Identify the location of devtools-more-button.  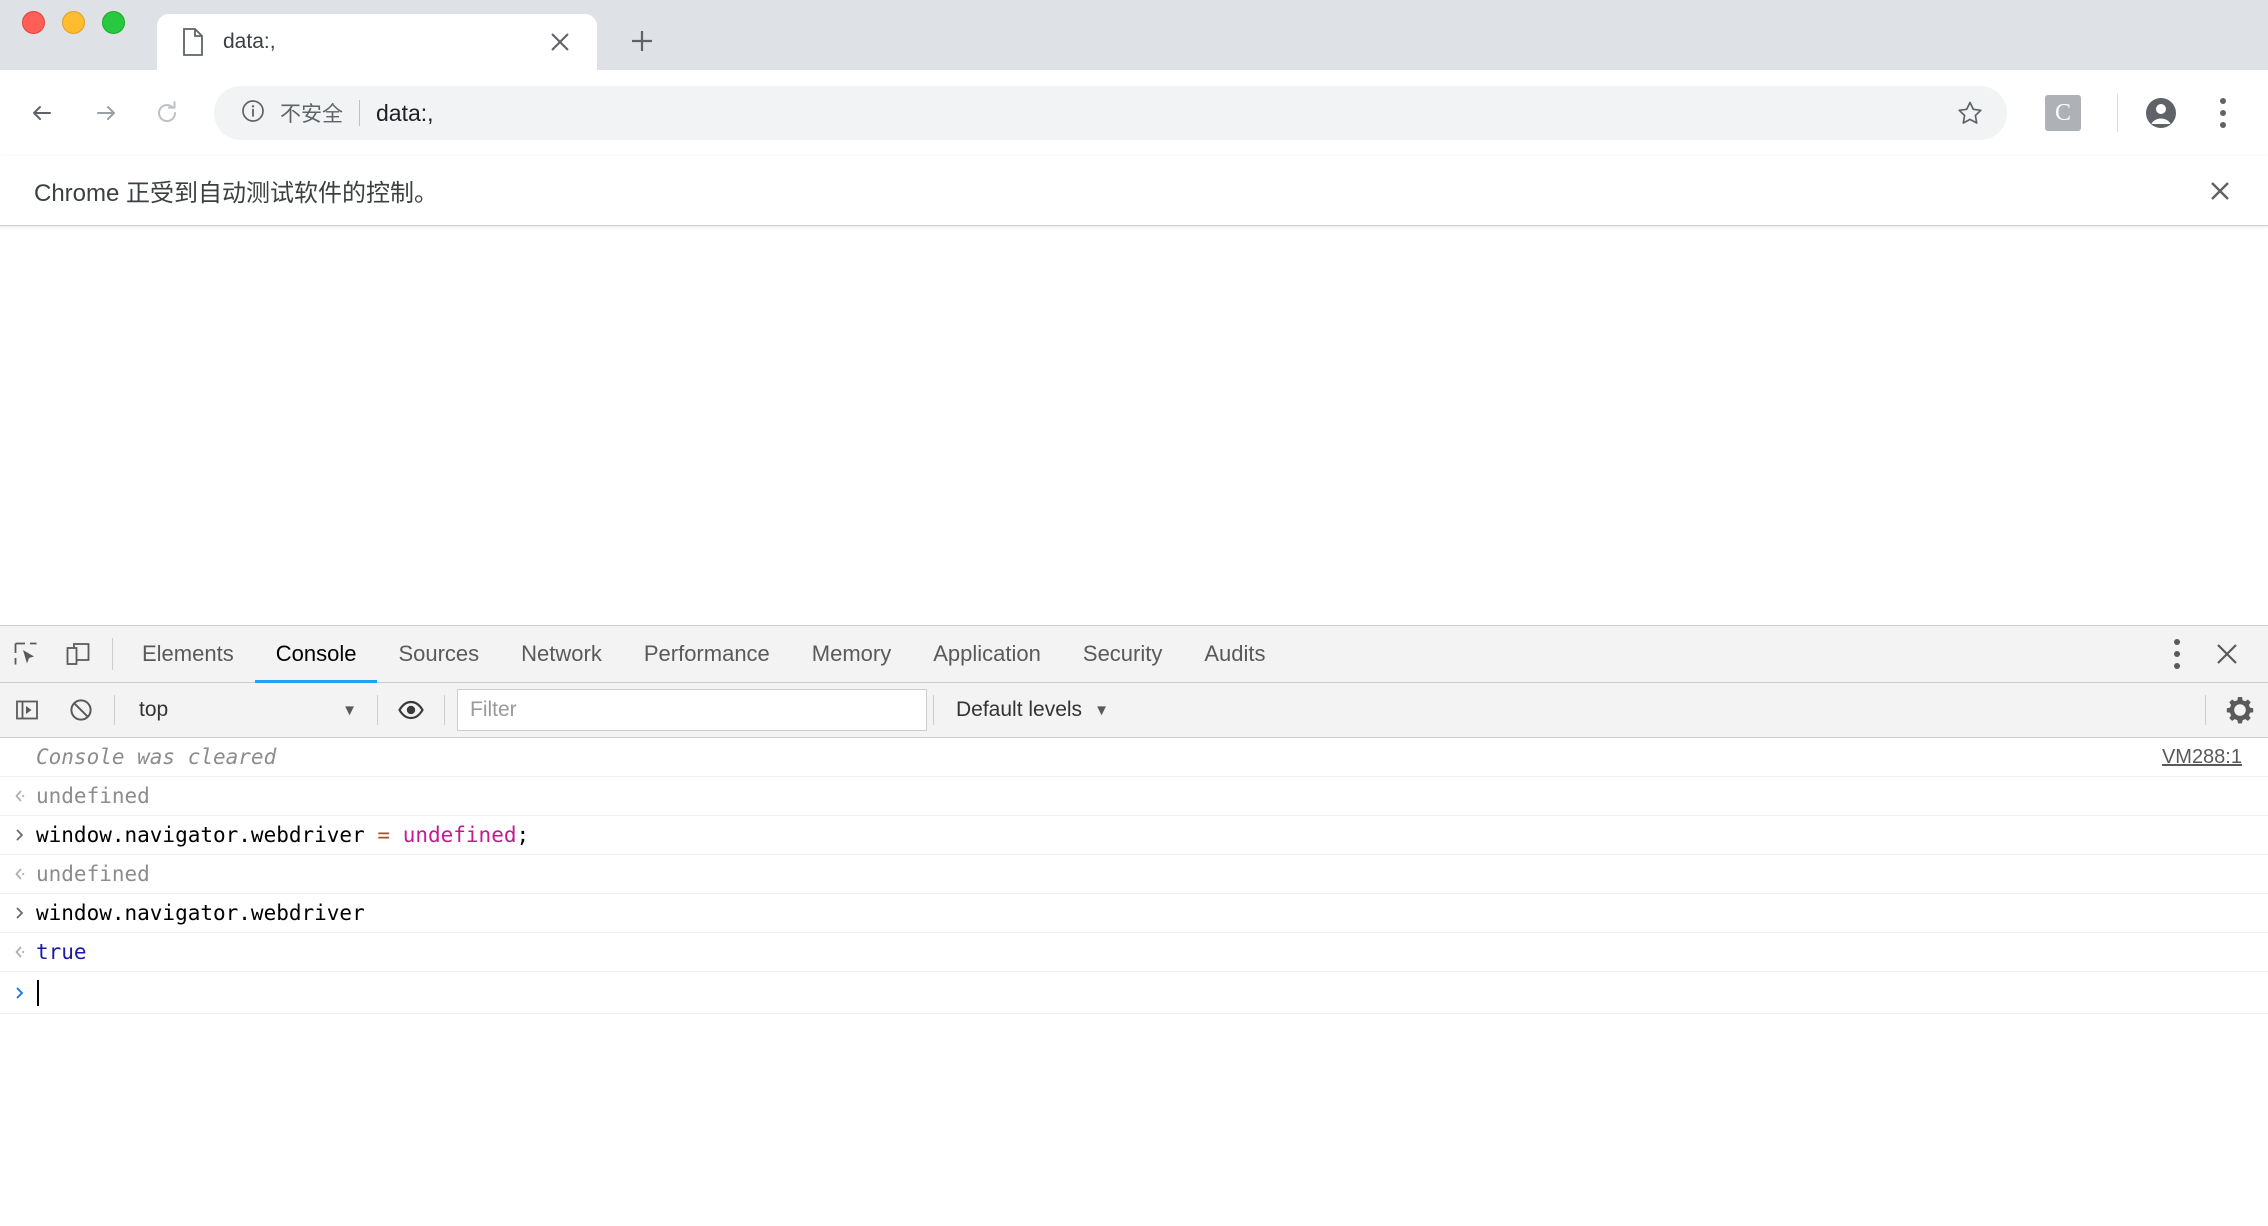
(2177, 654).